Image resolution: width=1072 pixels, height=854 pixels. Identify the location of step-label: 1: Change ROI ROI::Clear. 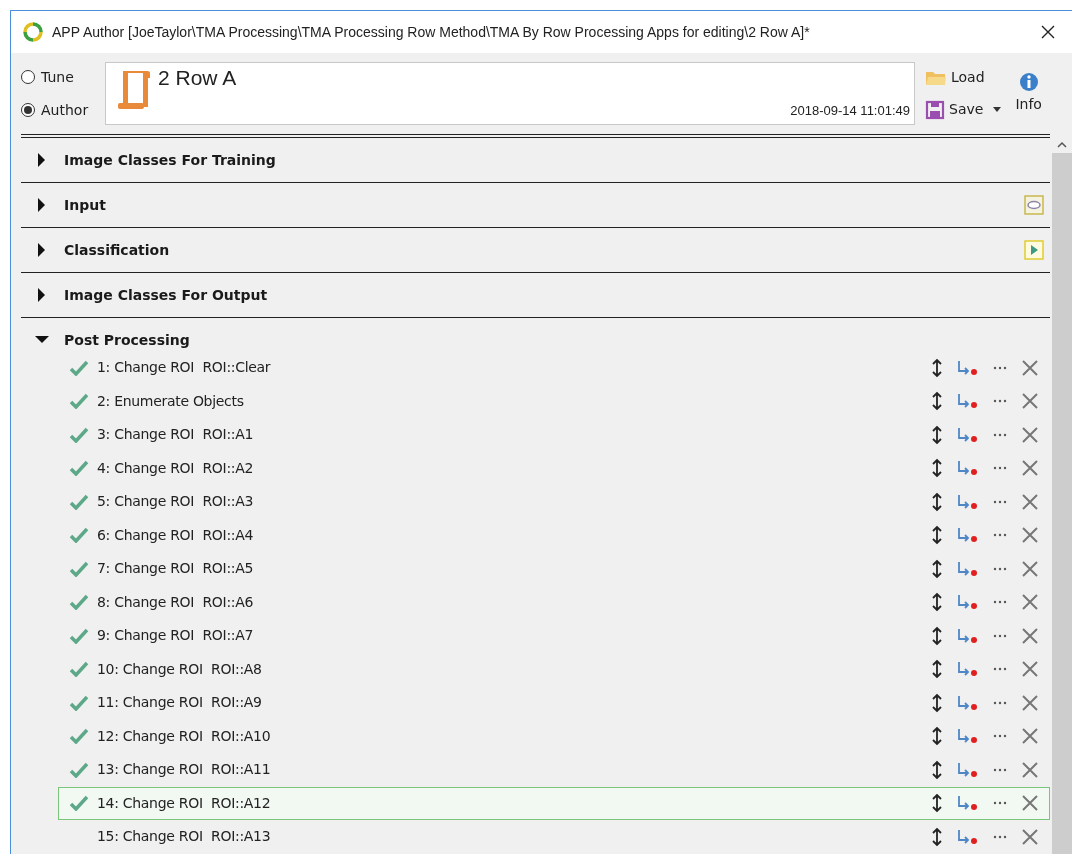
(184, 368).